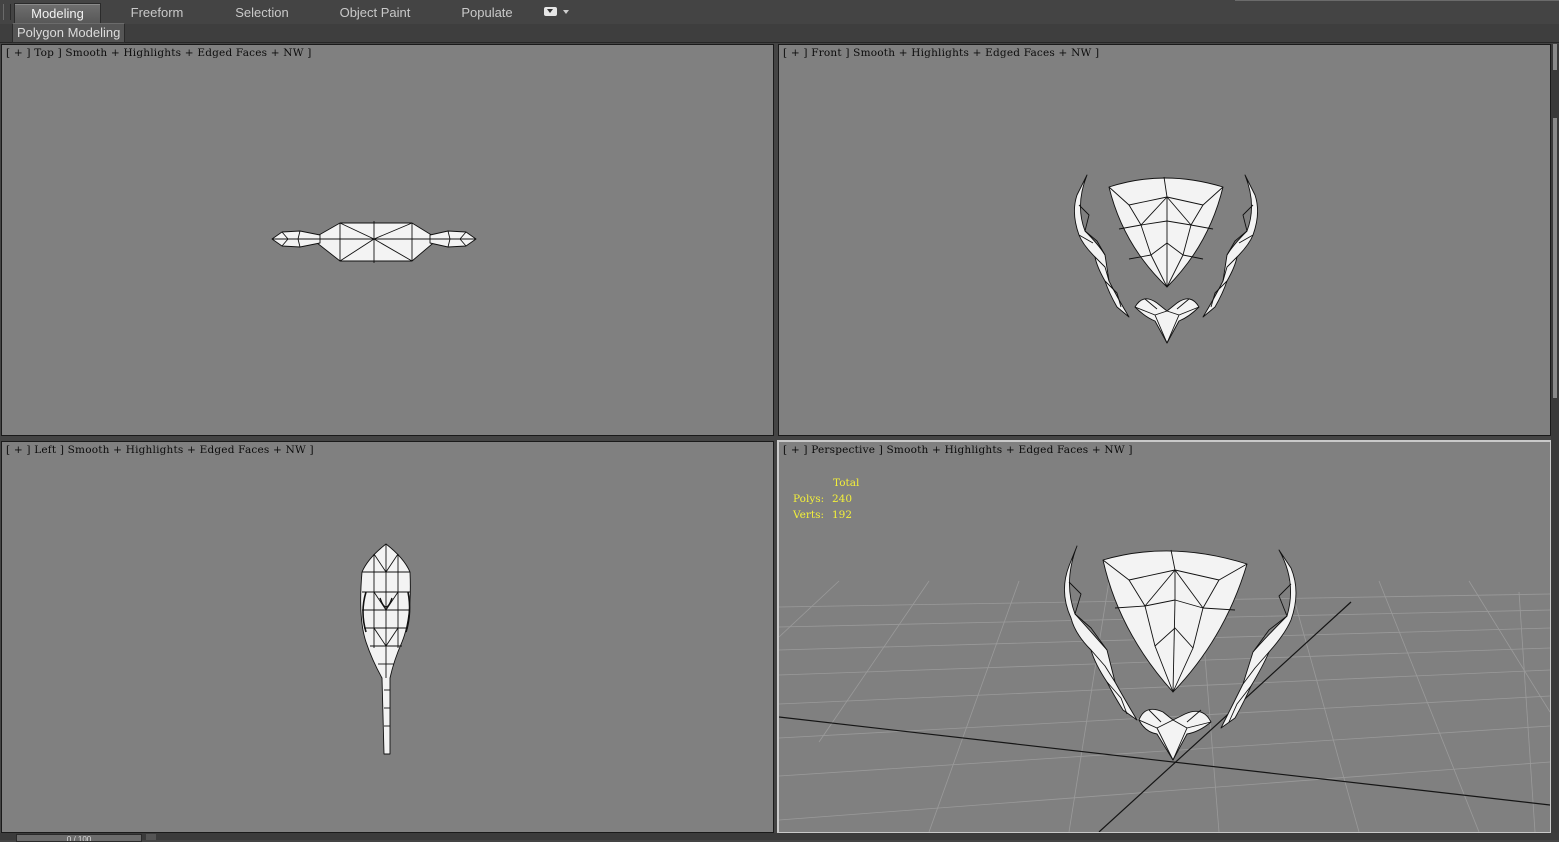 Image resolution: width=1559 pixels, height=842 pixels. Describe the element at coordinates (151, 837) in the screenshot. I see `time-slider-next-button` at that location.